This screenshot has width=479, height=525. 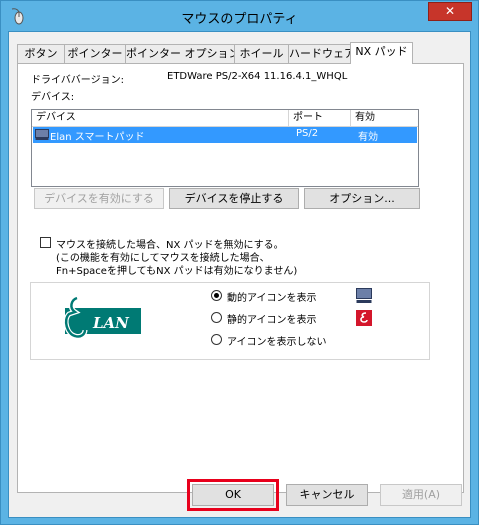 What do you see at coordinates (272, 320) in the screenshot?
I see `radio-static-icon-label: 静的アイコンを表示` at bounding box center [272, 320].